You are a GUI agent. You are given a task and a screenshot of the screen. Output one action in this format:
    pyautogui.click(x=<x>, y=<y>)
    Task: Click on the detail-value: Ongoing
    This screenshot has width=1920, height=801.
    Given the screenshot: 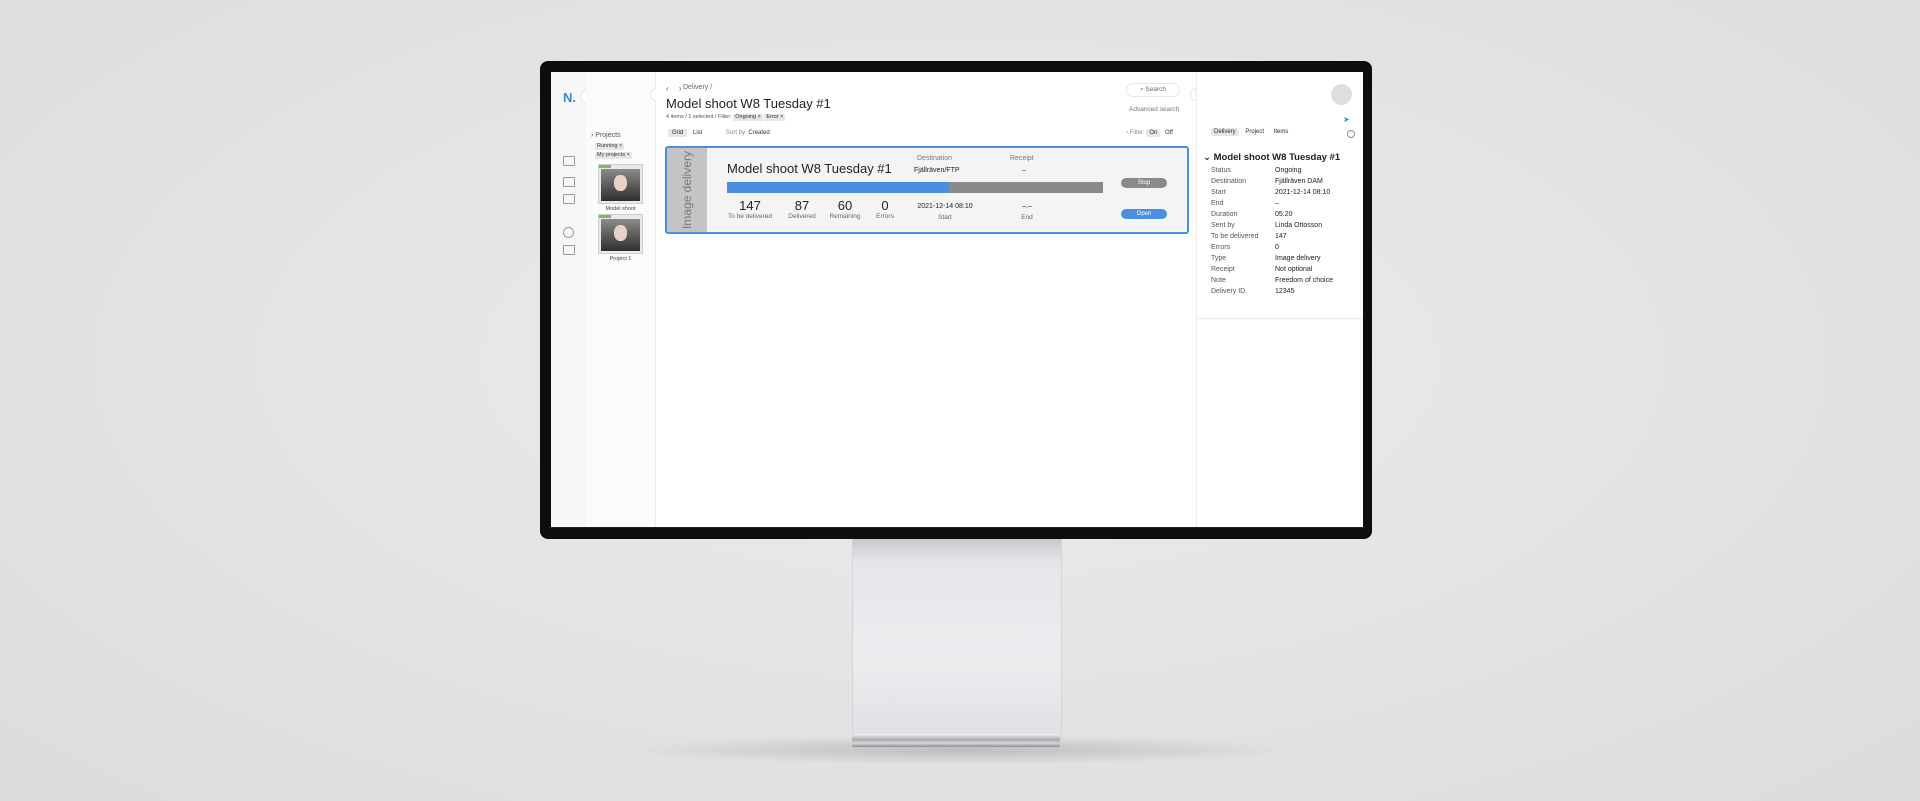 What is the action you would take?
    pyautogui.click(x=1288, y=170)
    